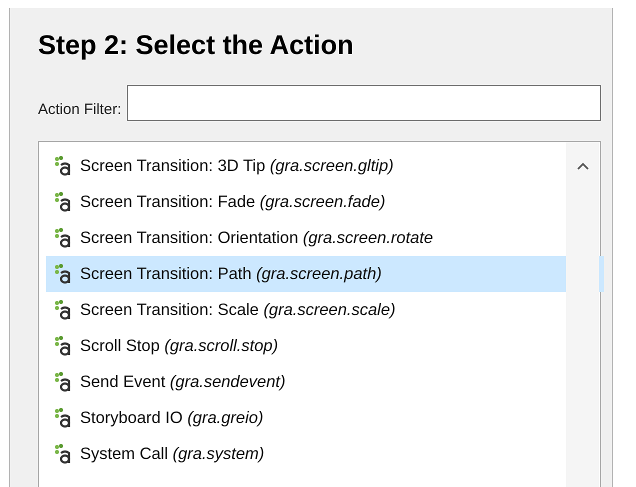 Image resolution: width=636 pixels, height=487 pixels. I want to click on action-item: Screen Transition: Scale (gra.screen.scale), so click(325, 310).